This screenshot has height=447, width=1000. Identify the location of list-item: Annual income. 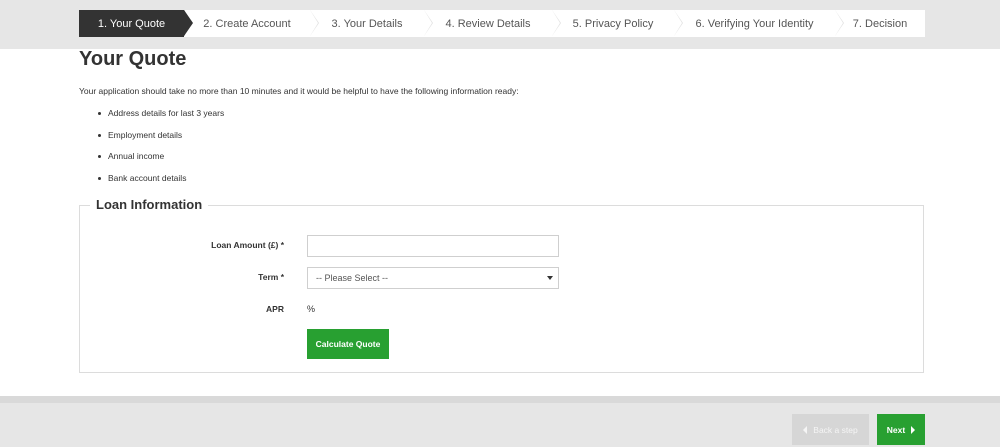
(151, 157).